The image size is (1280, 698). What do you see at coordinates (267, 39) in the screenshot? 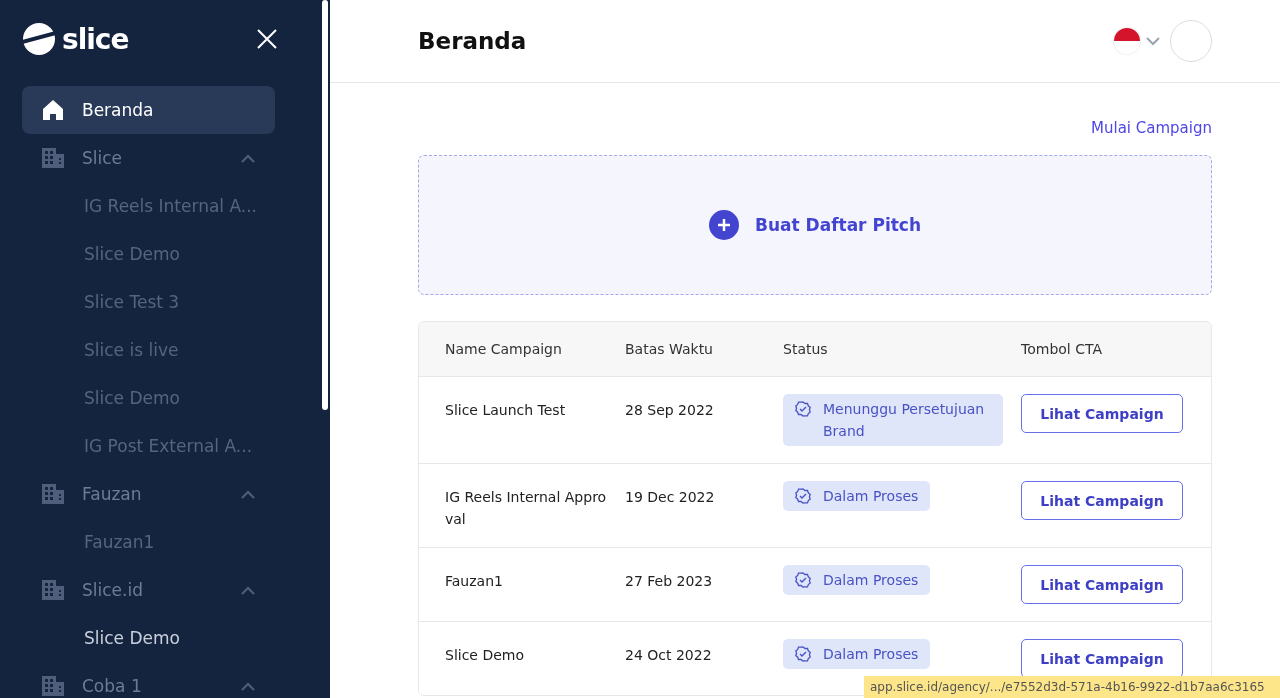
I see `close-button` at bounding box center [267, 39].